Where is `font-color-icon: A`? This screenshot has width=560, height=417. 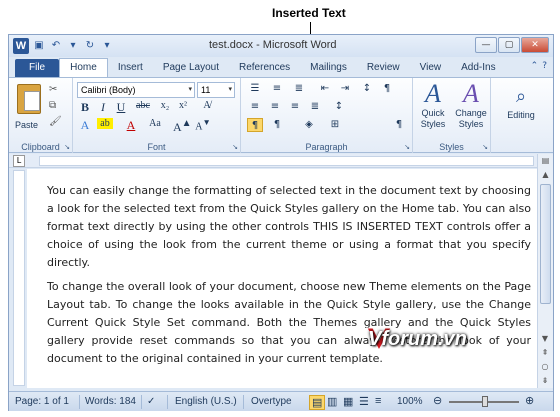
font-color-icon: A is located at coordinates (131, 125).